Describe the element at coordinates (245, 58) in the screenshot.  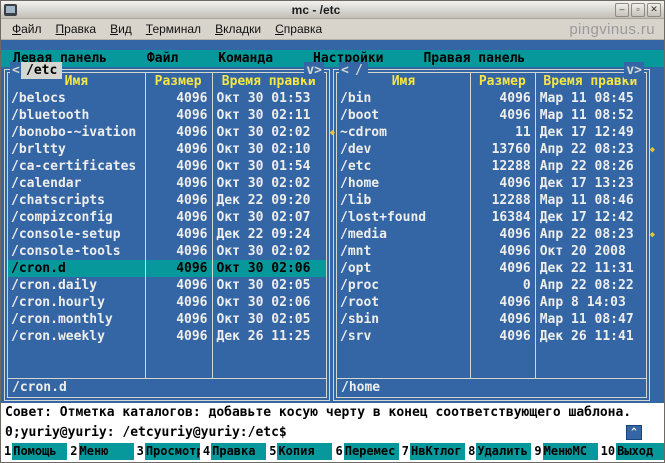
I see `mc-menu-item: Команда` at that location.